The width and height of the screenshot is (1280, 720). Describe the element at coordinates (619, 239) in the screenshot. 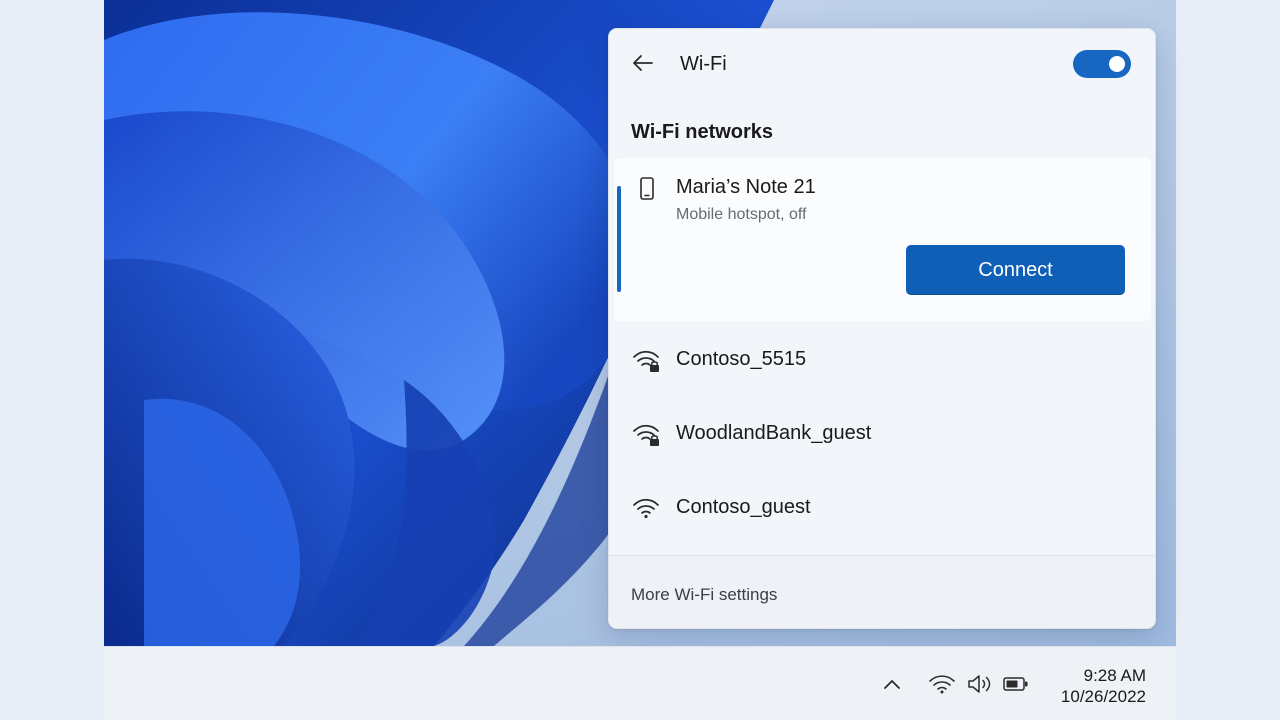

I see `selection-indicator` at that location.